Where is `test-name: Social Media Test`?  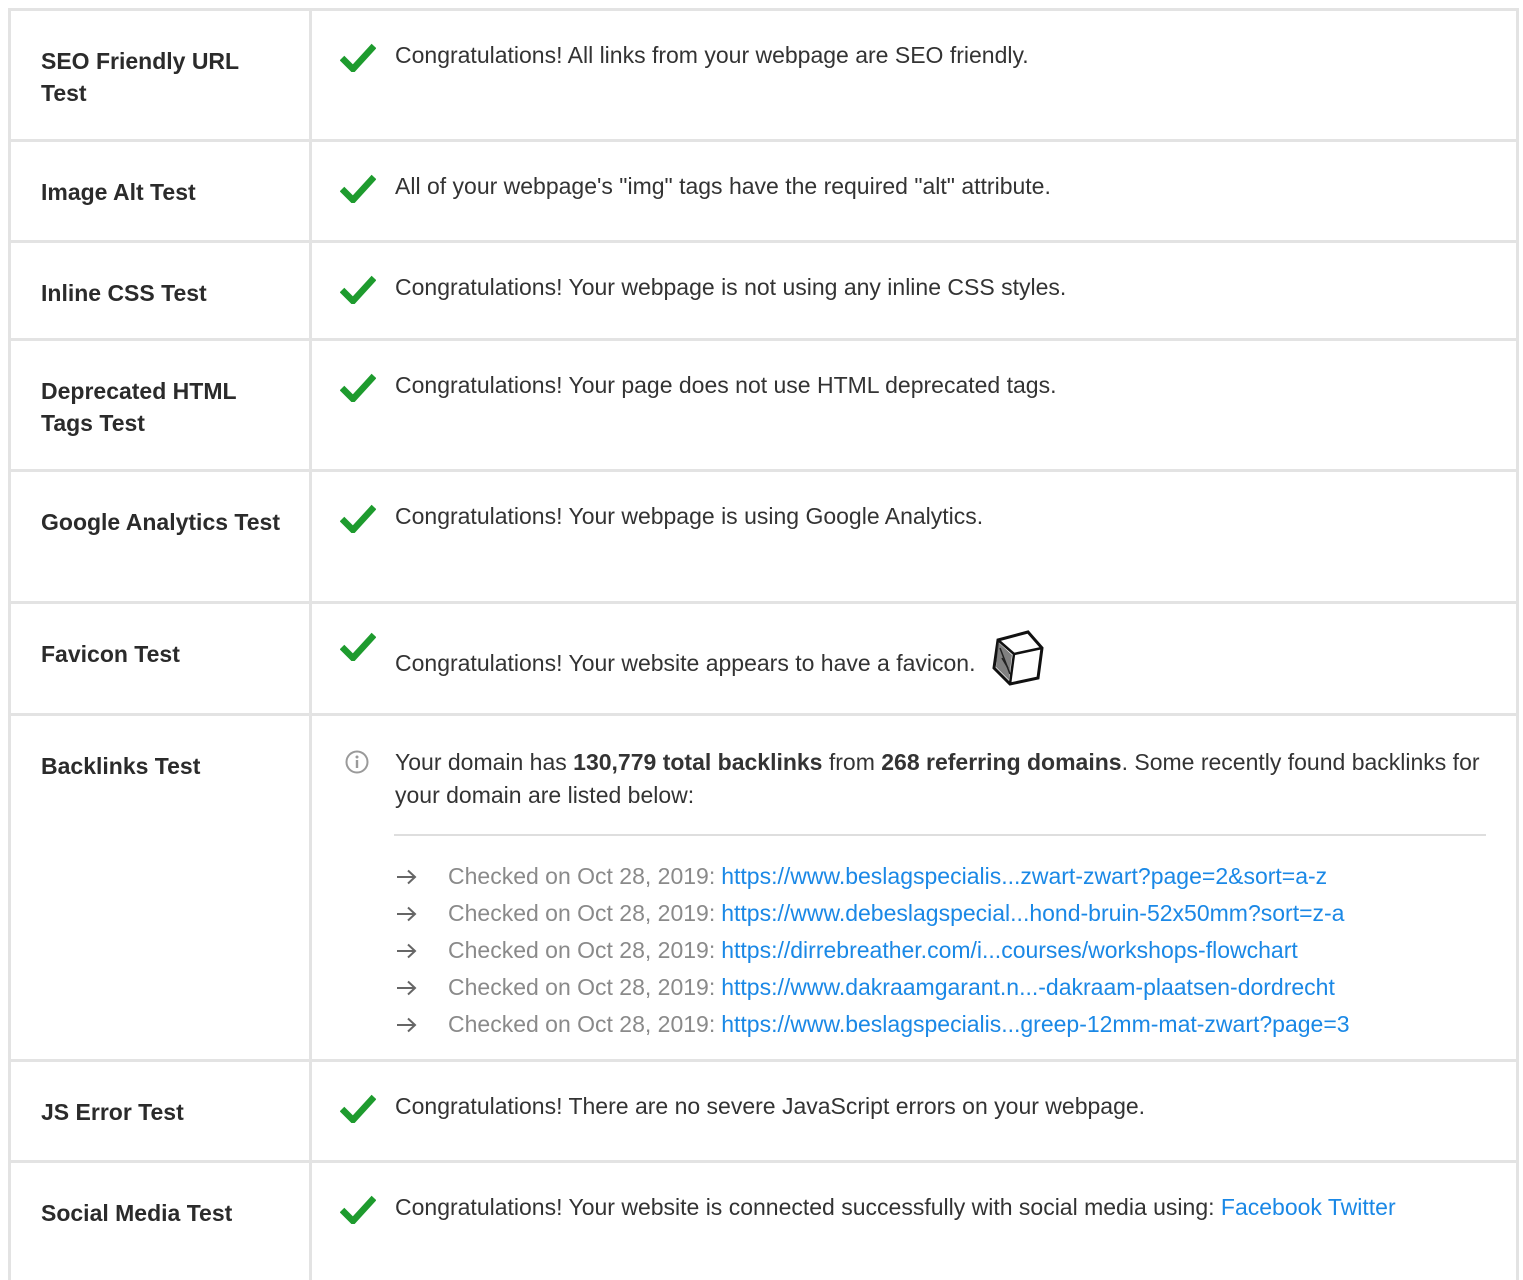
test-name: Social Media Test is located at coordinates (161, 1221).